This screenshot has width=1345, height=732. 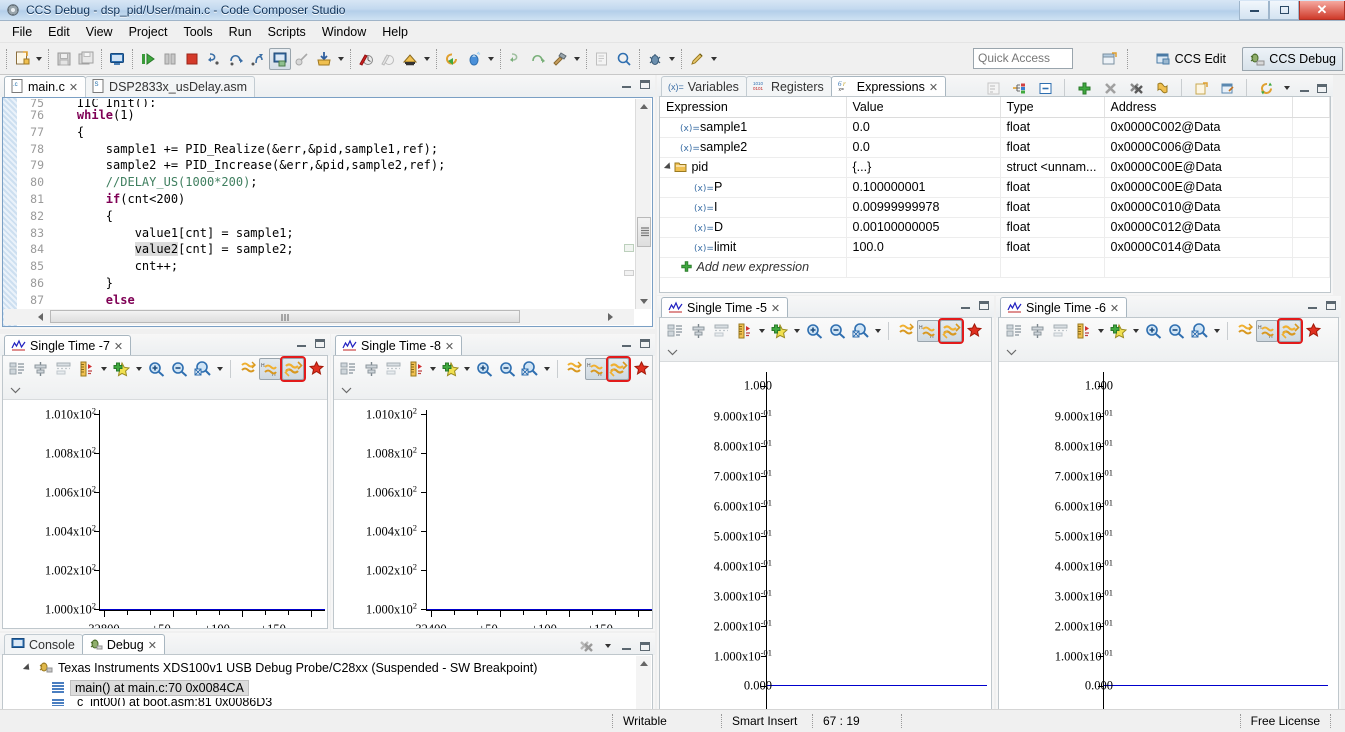 I want to click on suspend-icon, so click(x=170, y=59).